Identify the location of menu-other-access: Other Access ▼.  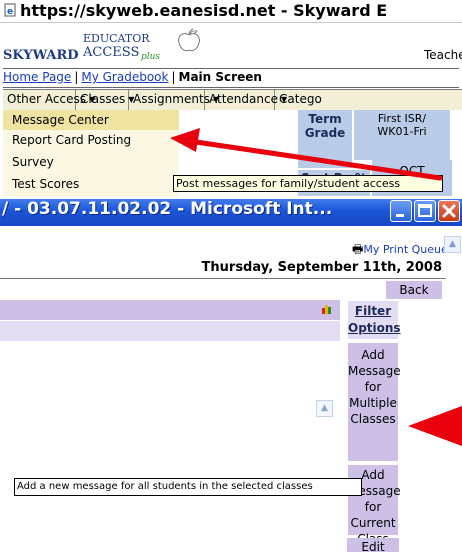
(49, 100).